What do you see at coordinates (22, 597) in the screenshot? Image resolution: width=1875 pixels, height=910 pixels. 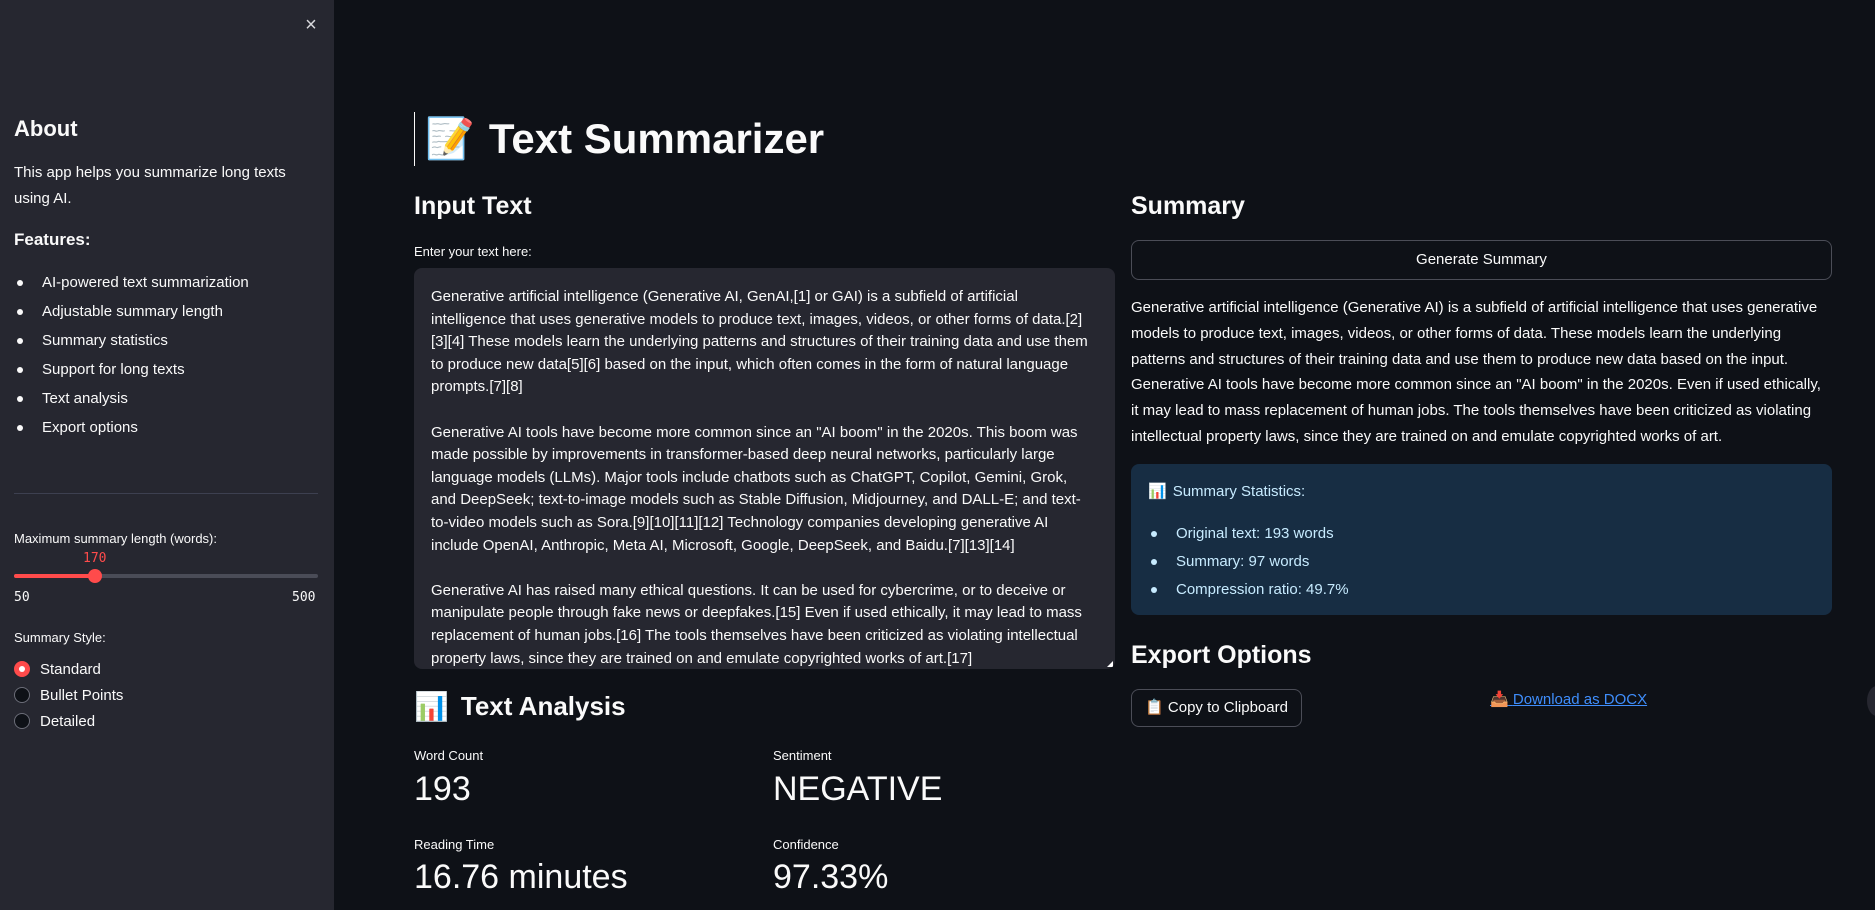 I see `slider-min-label: 50` at bounding box center [22, 597].